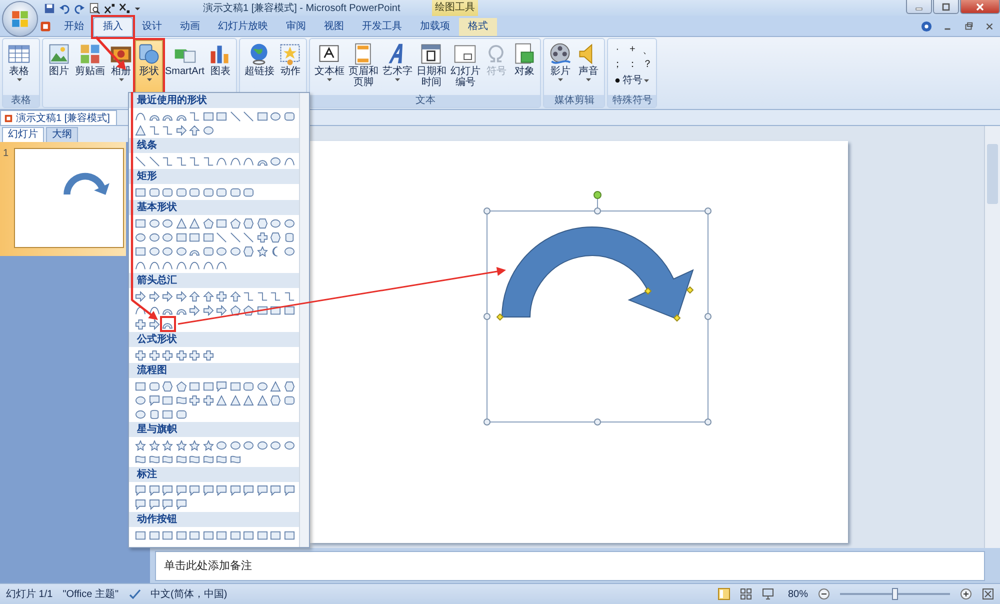 Image resolution: width=1000 pixels, height=604 pixels. Describe the element at coordinates (465, 67) in the screenshot. I see `ribbon-button: 幻灯片 编号` at that location.